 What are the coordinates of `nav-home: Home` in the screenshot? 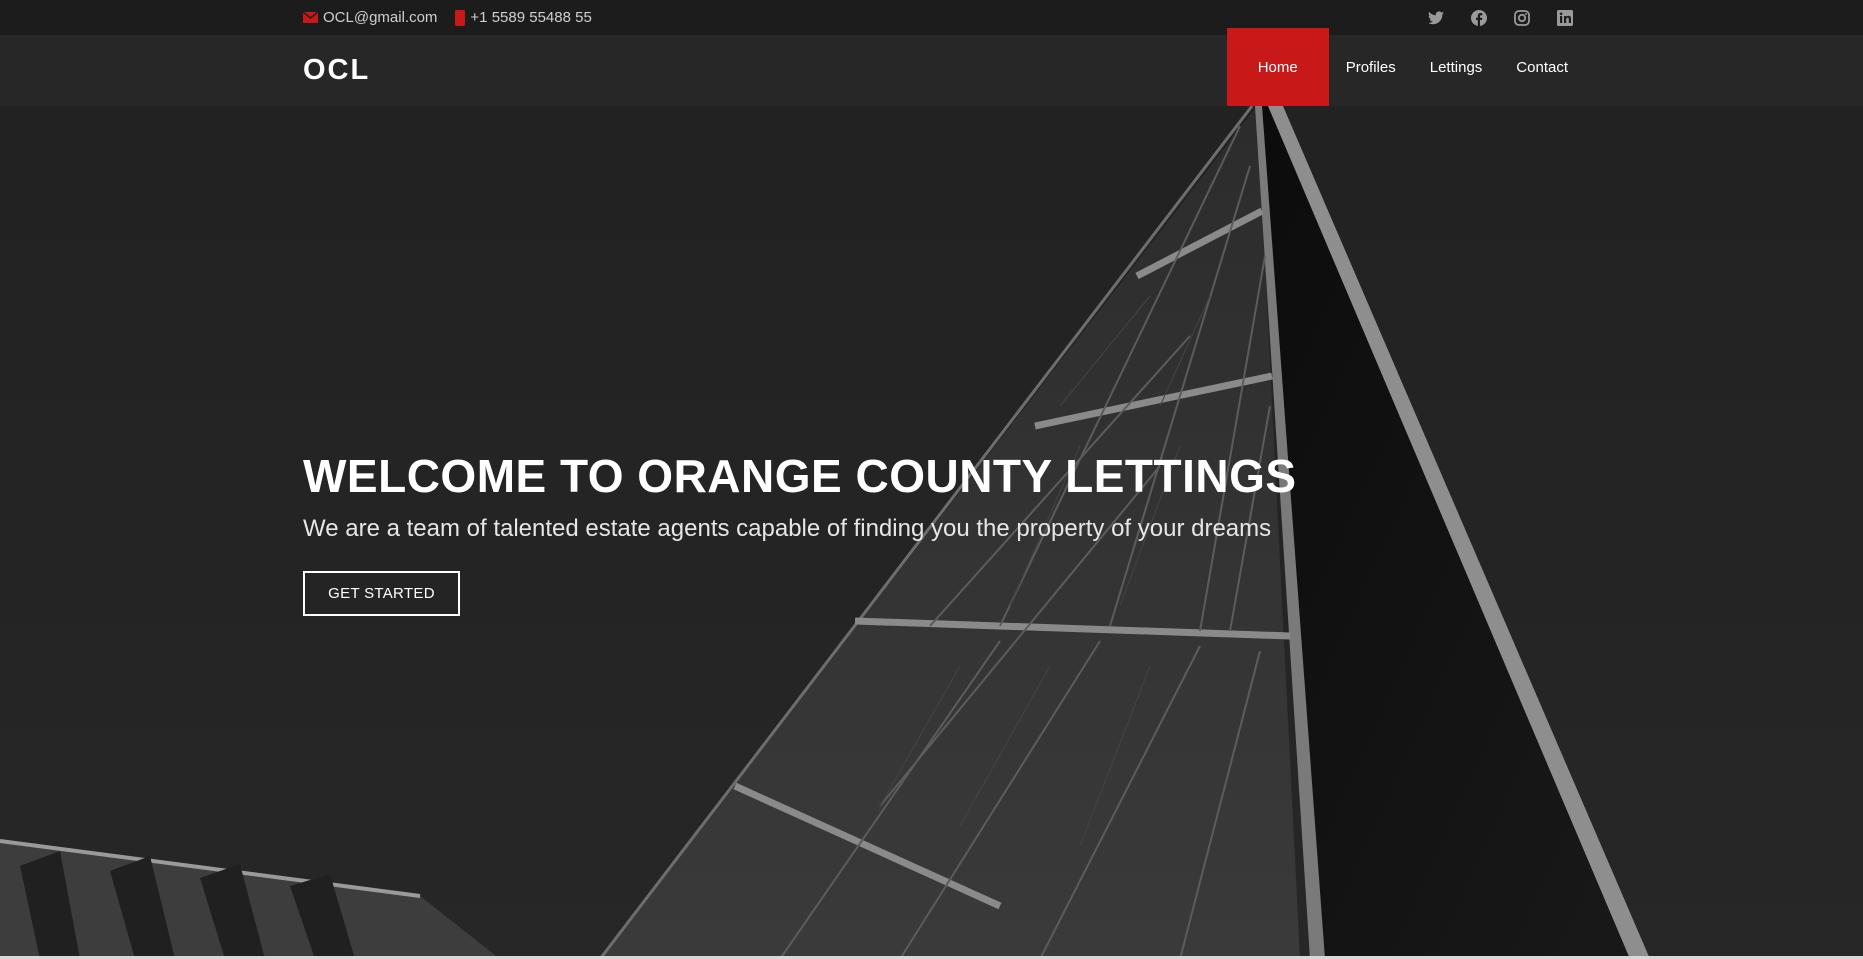 It's located at (1277, 67).